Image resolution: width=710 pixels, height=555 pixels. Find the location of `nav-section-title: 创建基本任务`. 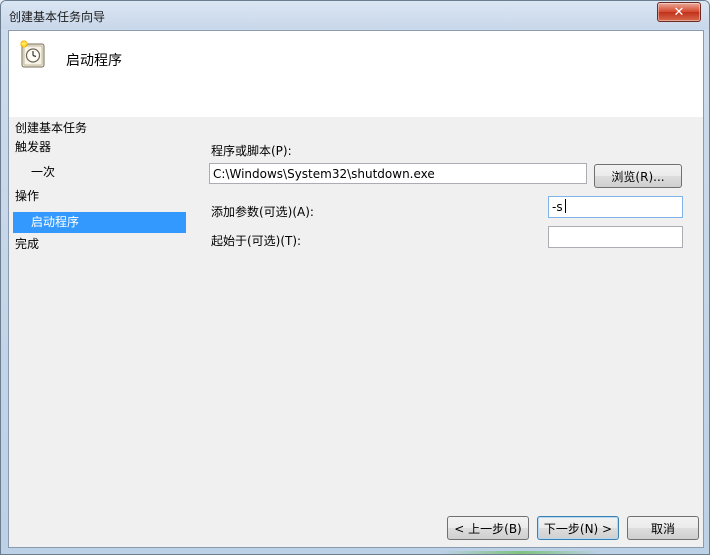

nav-section-title: 创建基本任务 is located at coordinates (51, 128).